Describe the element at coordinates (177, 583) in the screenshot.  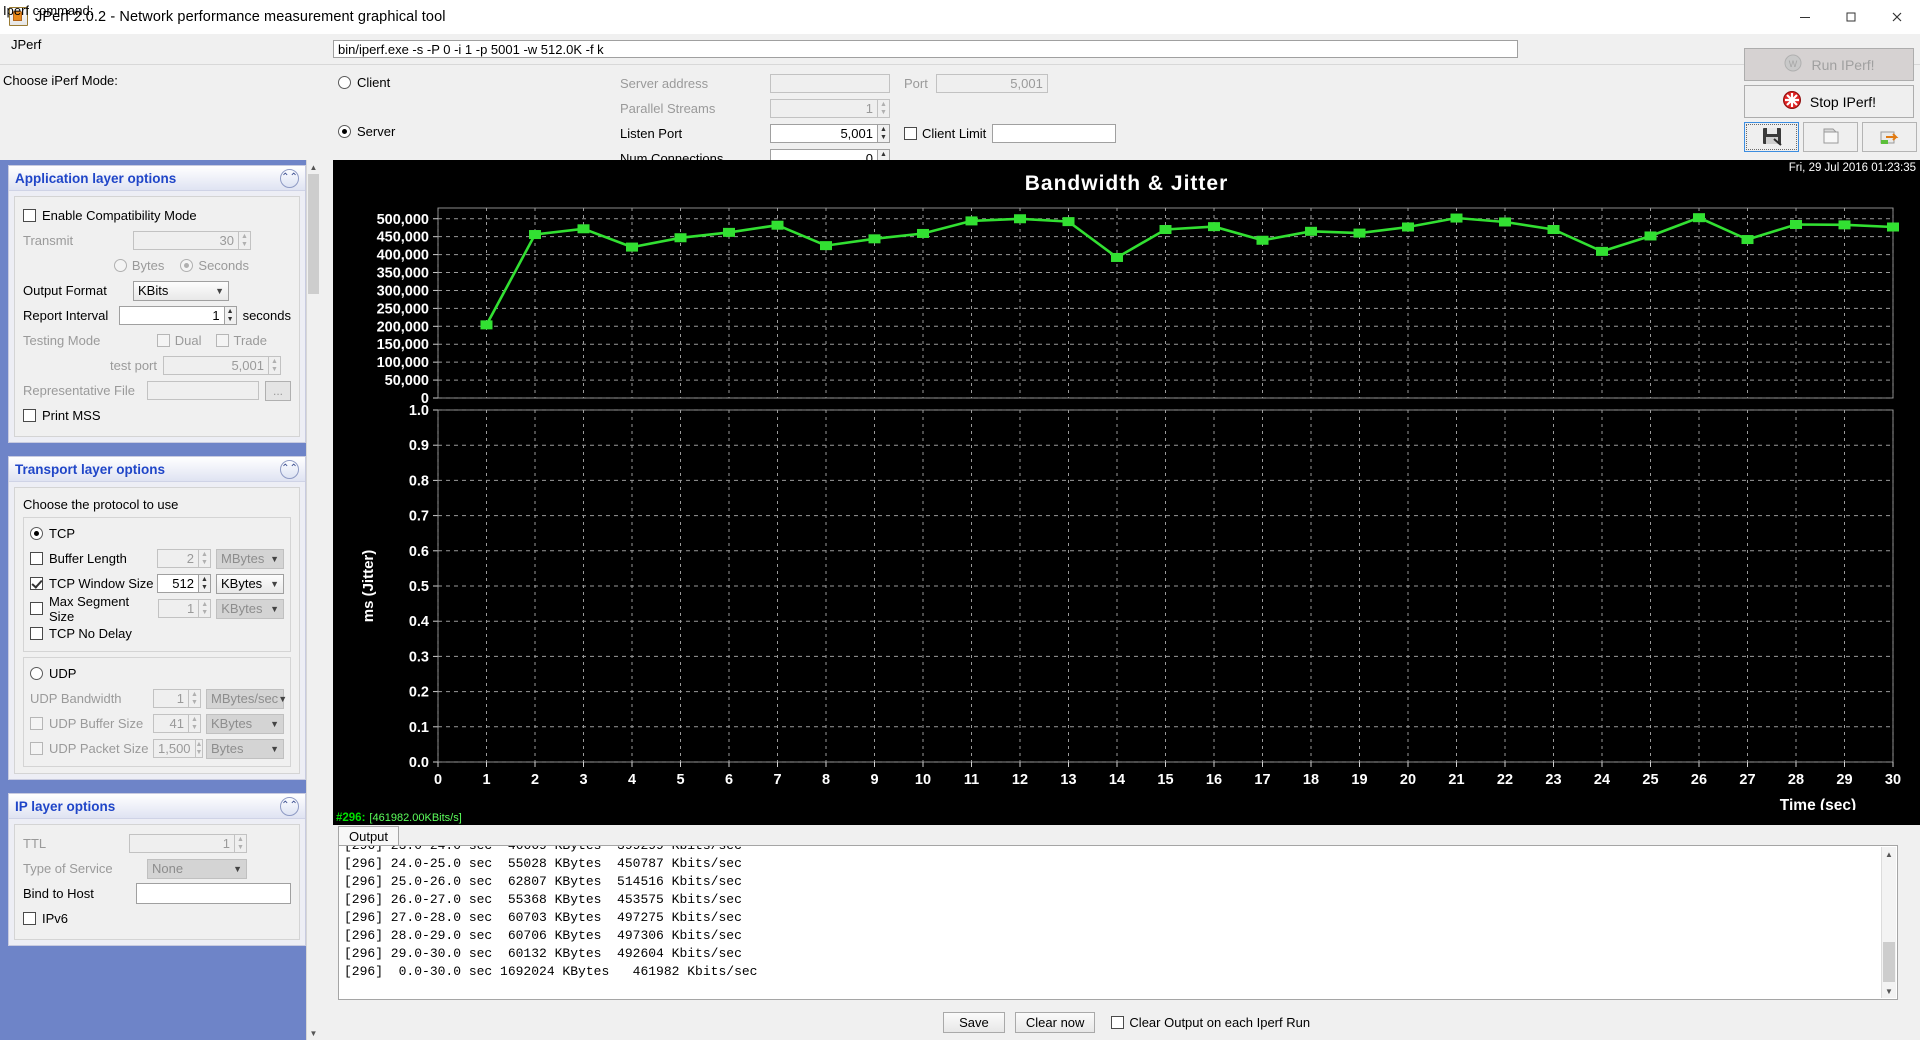
I see `tcp-window-input: 512` at that location.